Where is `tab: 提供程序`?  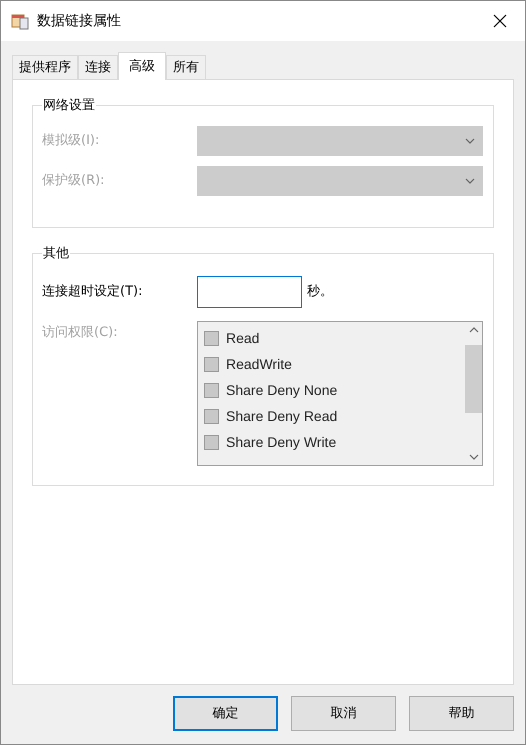 tab: 提供程序 is located at coordinates (45, 67).